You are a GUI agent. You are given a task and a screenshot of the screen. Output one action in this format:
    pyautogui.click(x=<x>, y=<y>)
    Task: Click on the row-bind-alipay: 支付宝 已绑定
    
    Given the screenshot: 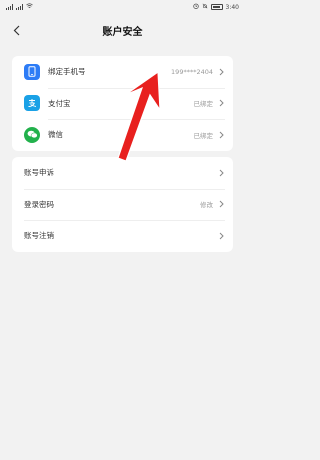 What is the action you would take?
    pyautogui.click(x=122, y=103)
    